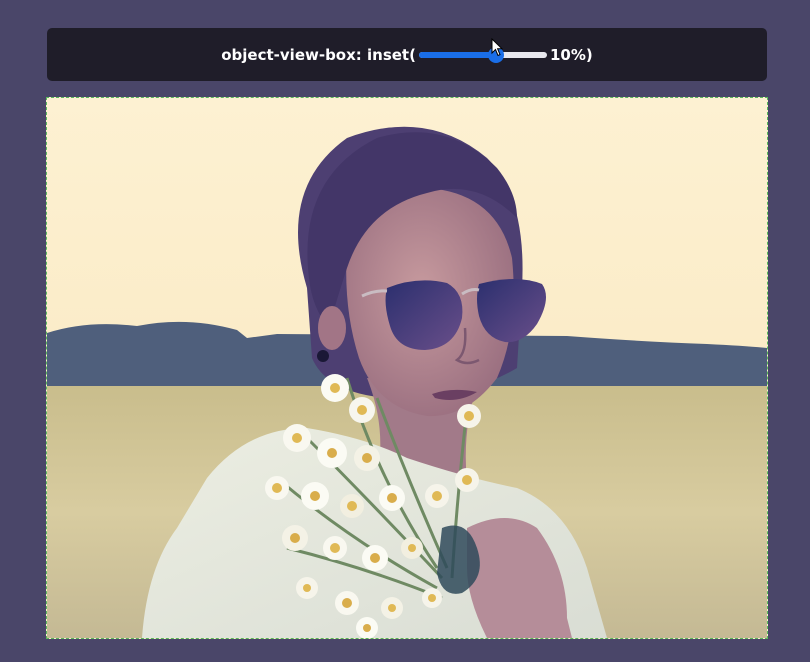  I want to click on inset-slider, so click(482, 54).